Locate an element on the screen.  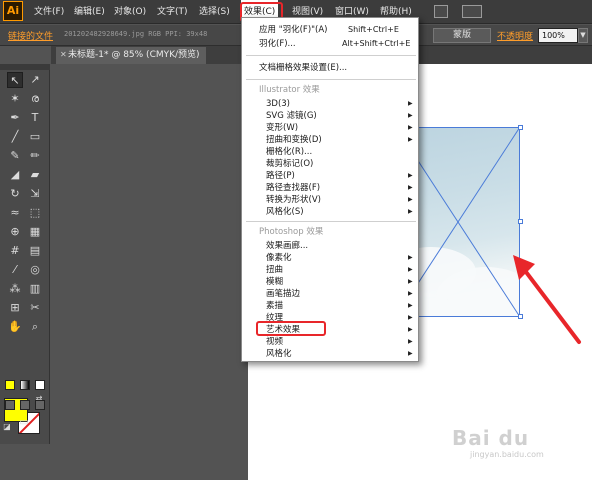
scale-tool-icon: ⇲ is located at coordinates (35, 194).